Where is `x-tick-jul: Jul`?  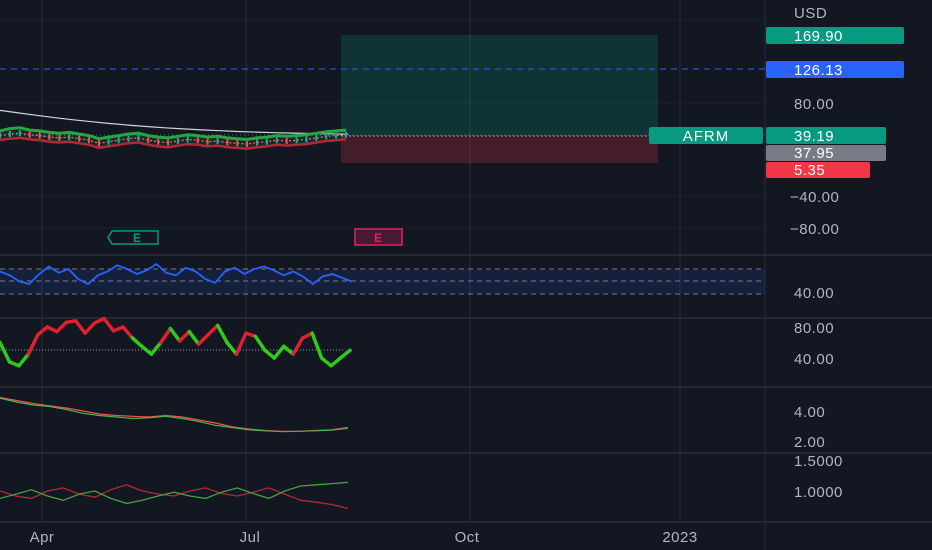
x-tick-jul: Jul is located at coordinates (250, 537).